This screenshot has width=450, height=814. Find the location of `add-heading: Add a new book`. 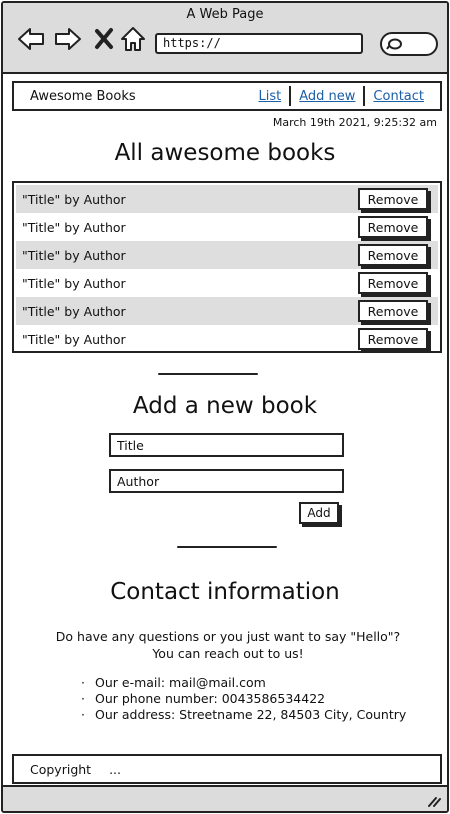

add-heading: Add a new book is located at coordinates (225, 406).